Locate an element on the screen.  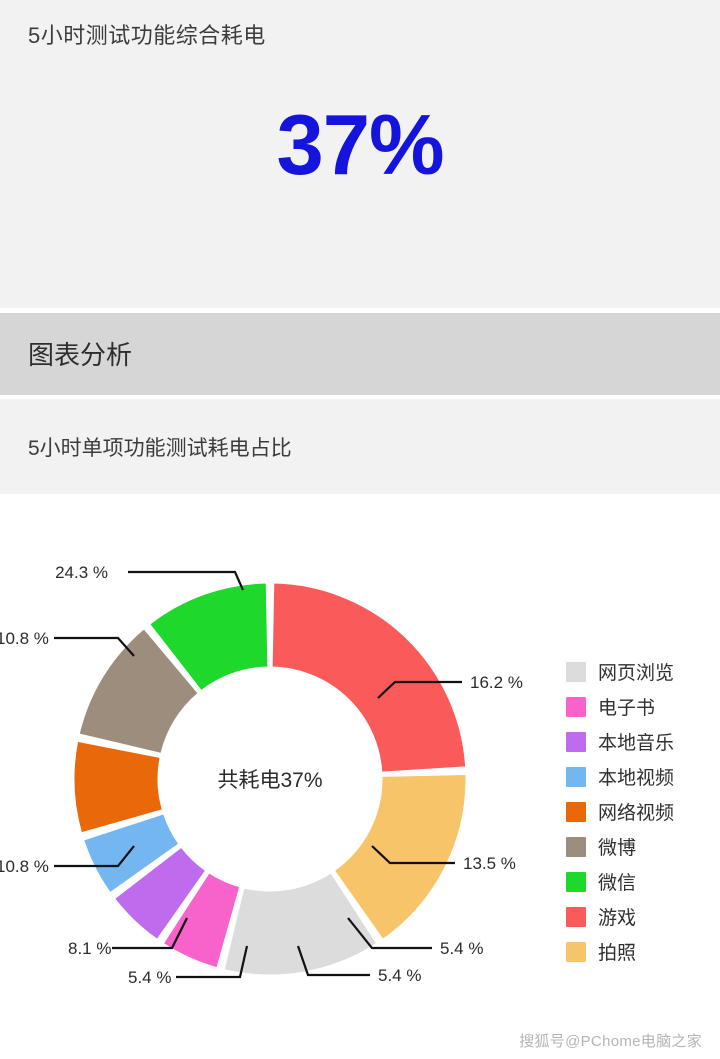
legend-item: 电子书 is located at coordinates (641, 706).